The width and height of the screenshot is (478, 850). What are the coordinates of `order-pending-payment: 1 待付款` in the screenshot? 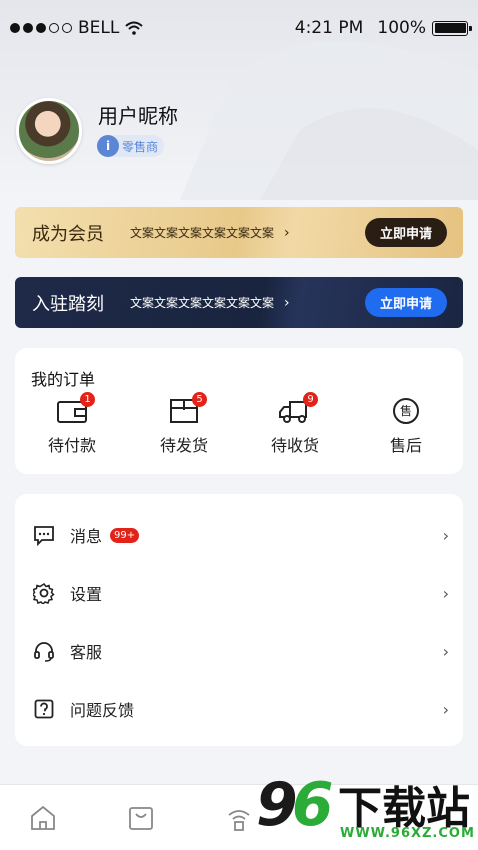 It's located at (72, 424).